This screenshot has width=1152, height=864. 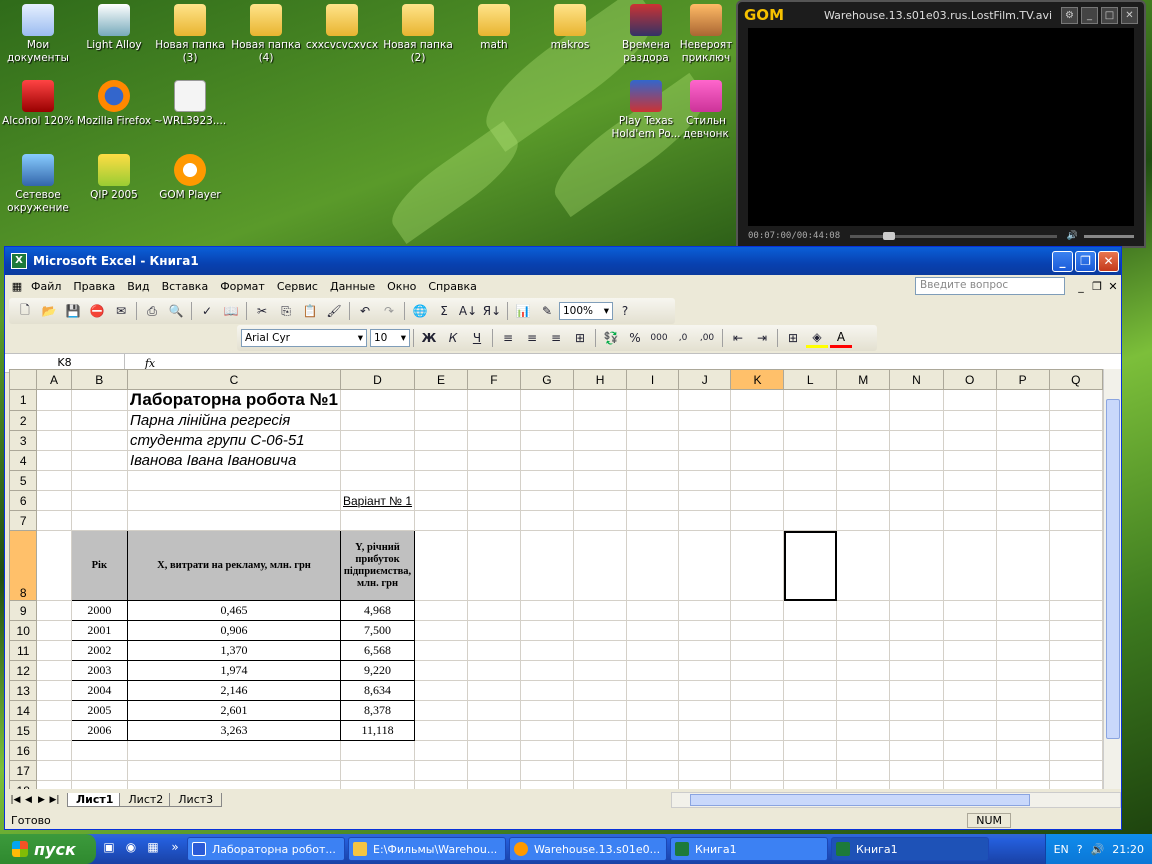 I want to click on language-indicator: EN, so click(x=1061, y=849).